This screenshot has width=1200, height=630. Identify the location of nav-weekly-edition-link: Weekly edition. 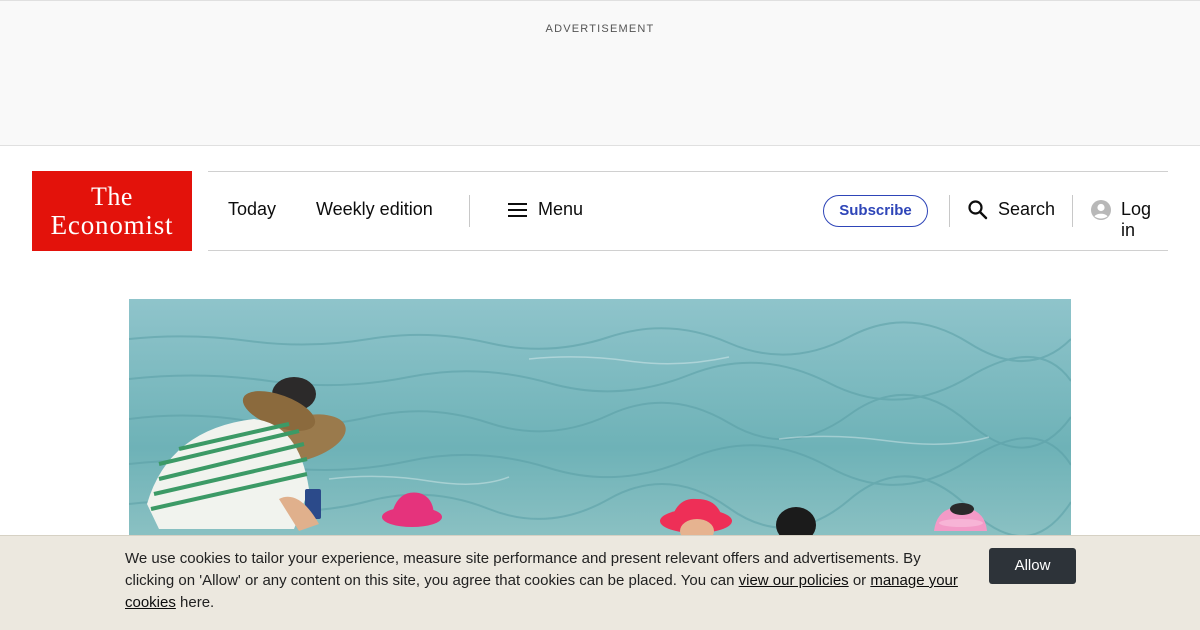
(374, 209).